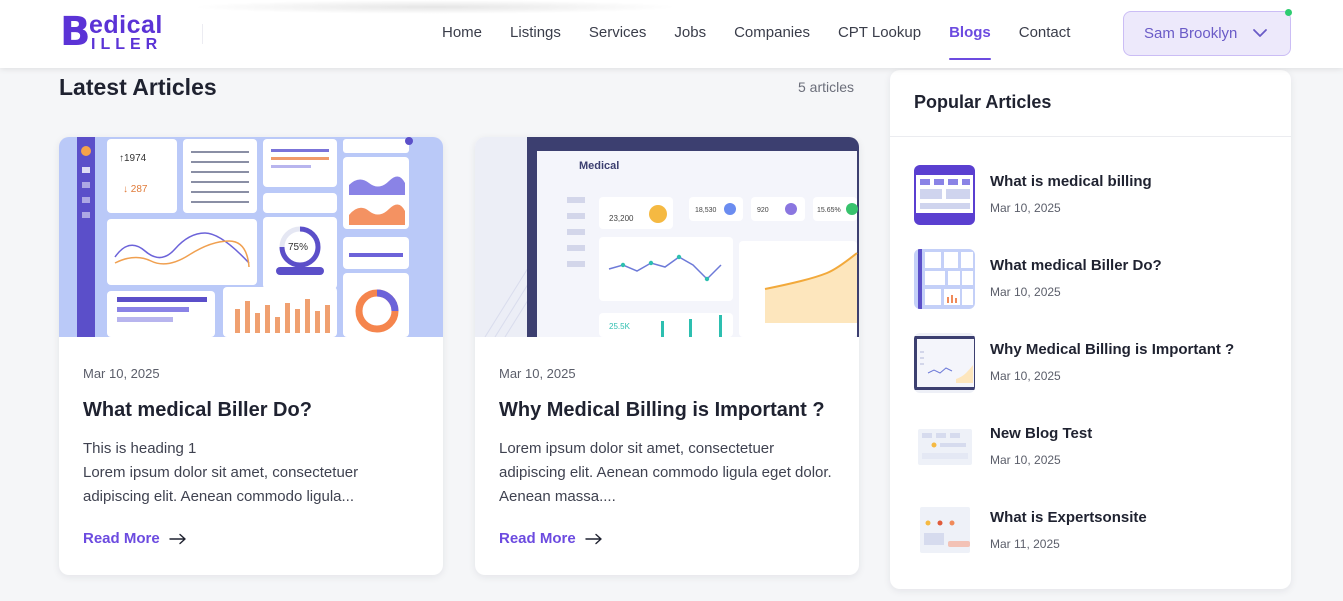 This screenshot has height=601, width=1343. I want to click on popular-article-title: Why Medical Billing is Important ?, so click(1112, 349).